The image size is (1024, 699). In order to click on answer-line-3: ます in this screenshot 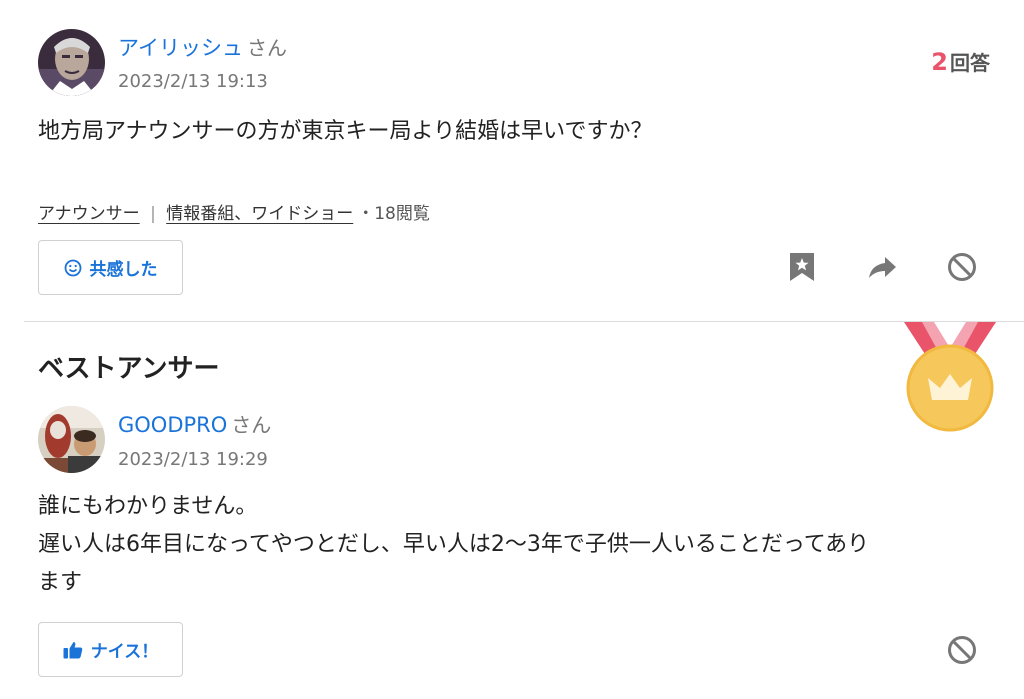, I will do `click(60, 582)`.